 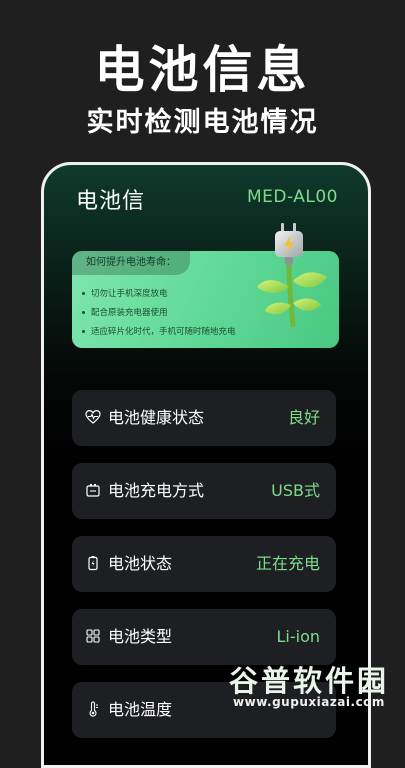 I want to click on row-charging-method: 电池充电方式 USB式, so click(x=204, y=491).